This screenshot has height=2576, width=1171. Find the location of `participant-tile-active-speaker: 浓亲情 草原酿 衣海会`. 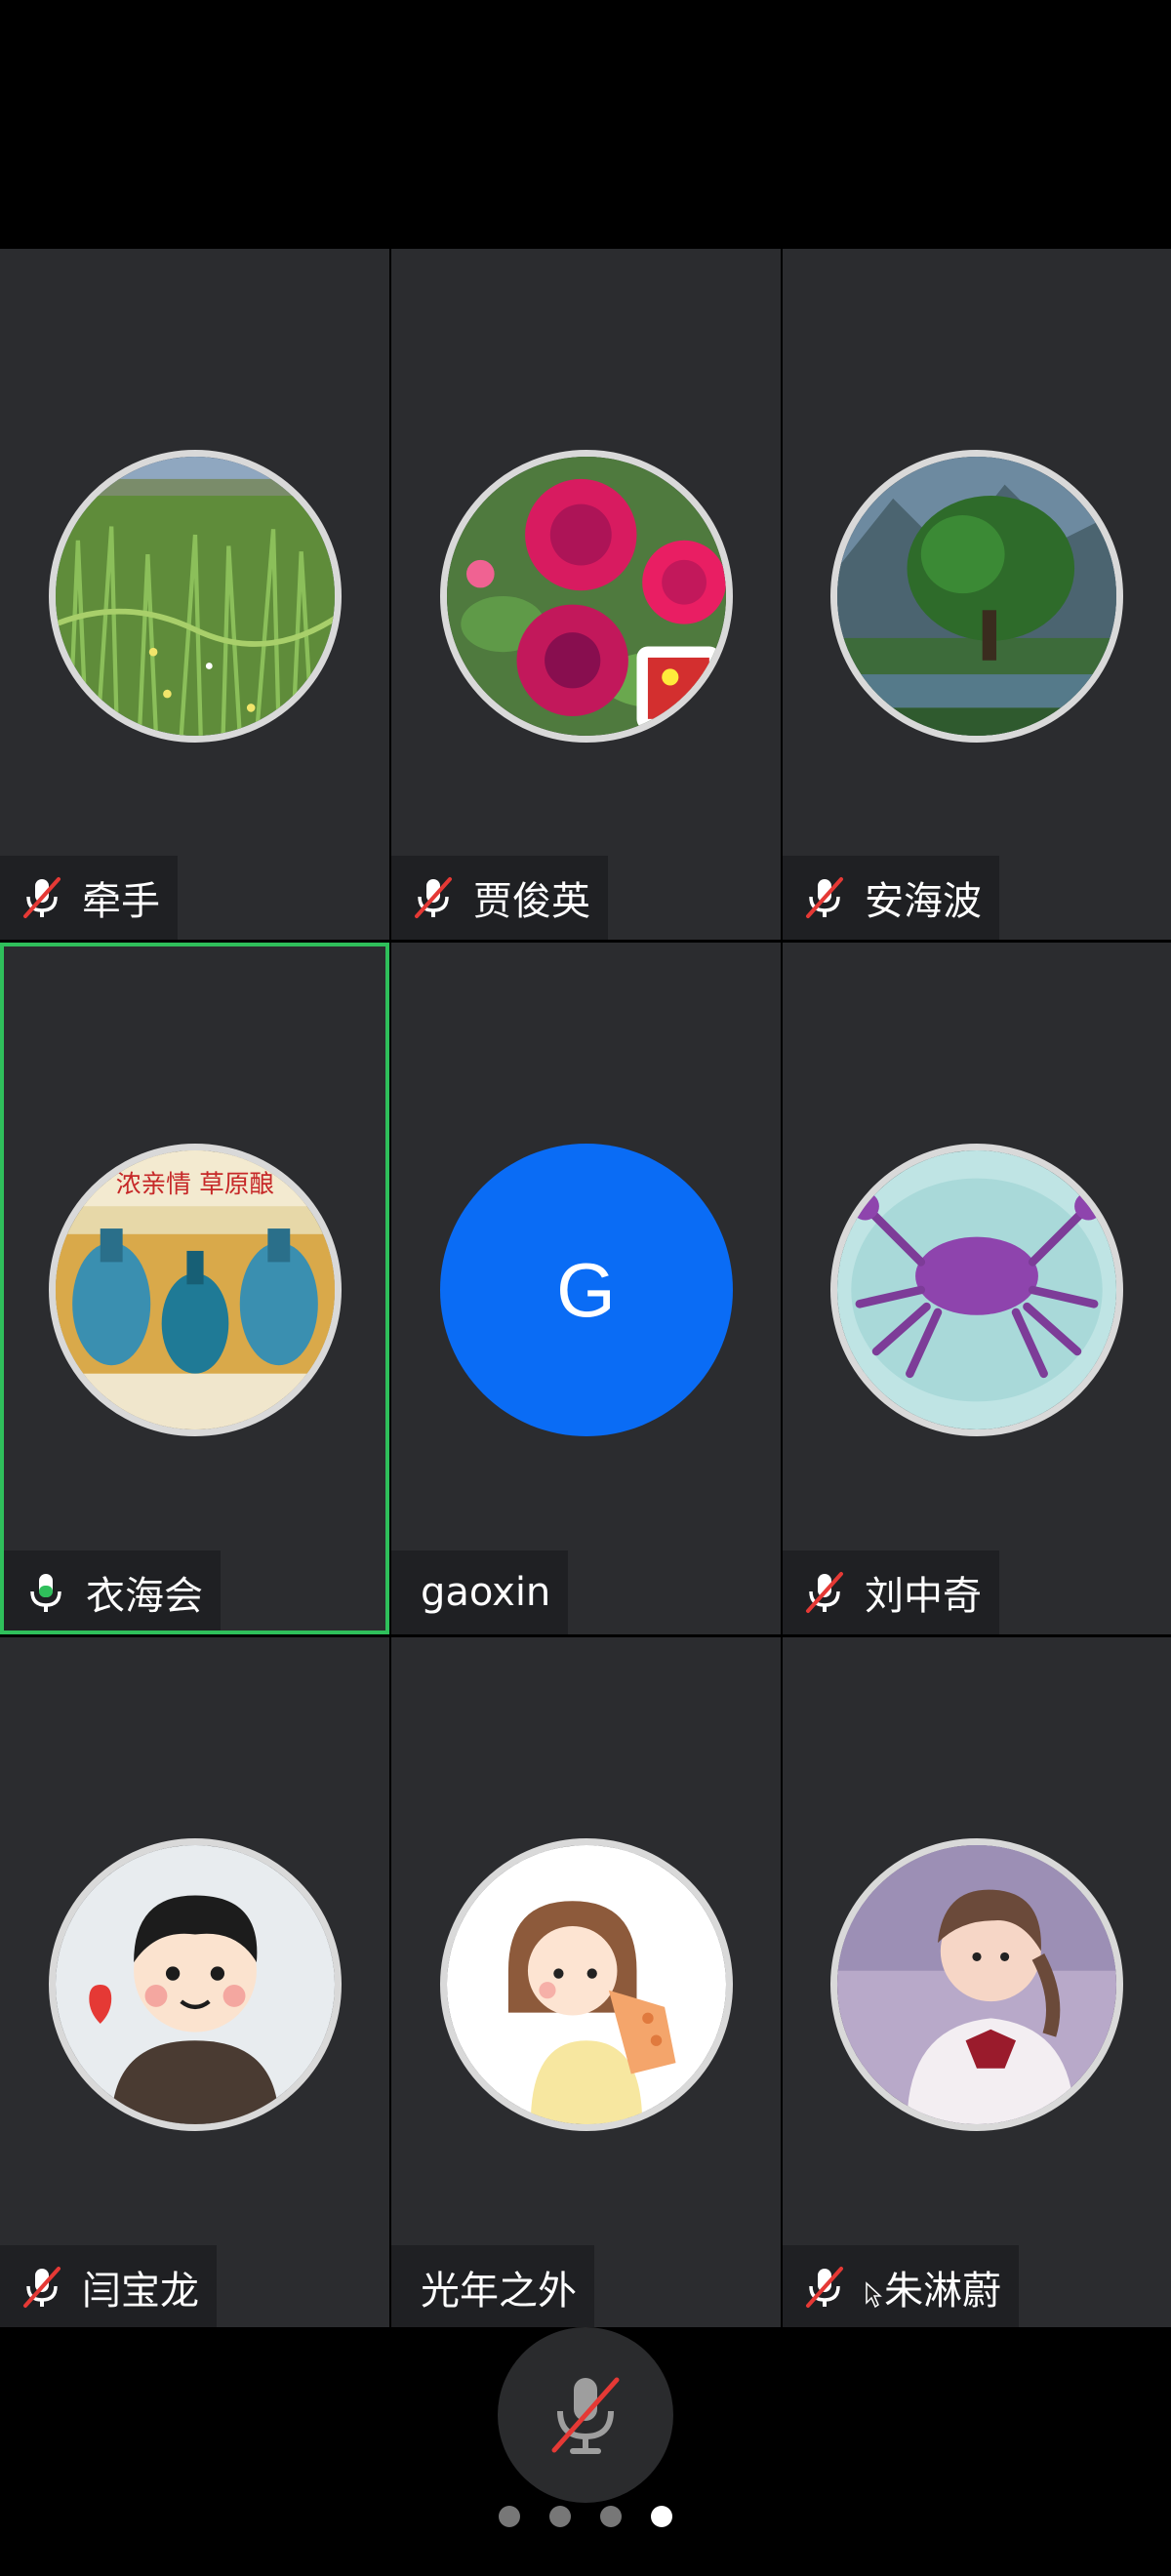

participant-tile-active-speaker: 浓亲情 草原酿 衣海会 is located at coordinates (194, 1288).